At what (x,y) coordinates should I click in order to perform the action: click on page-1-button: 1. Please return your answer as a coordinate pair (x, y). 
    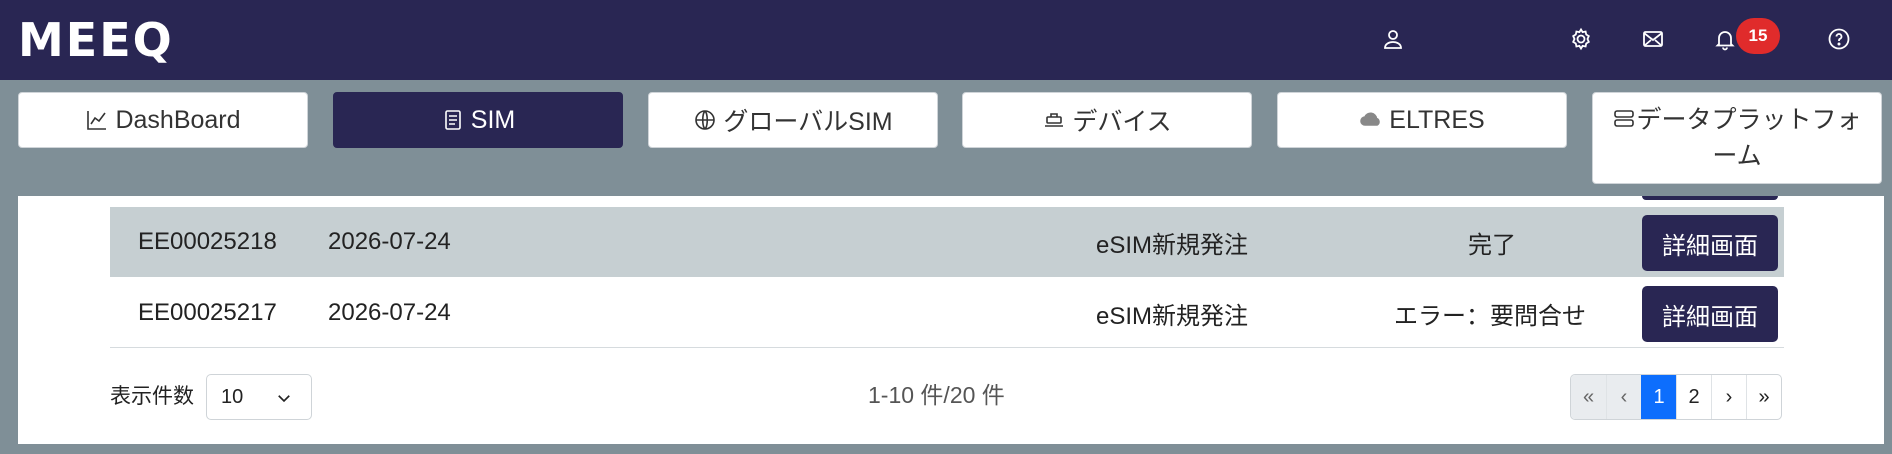
    Looking at the image, I should click on (1658, 397).